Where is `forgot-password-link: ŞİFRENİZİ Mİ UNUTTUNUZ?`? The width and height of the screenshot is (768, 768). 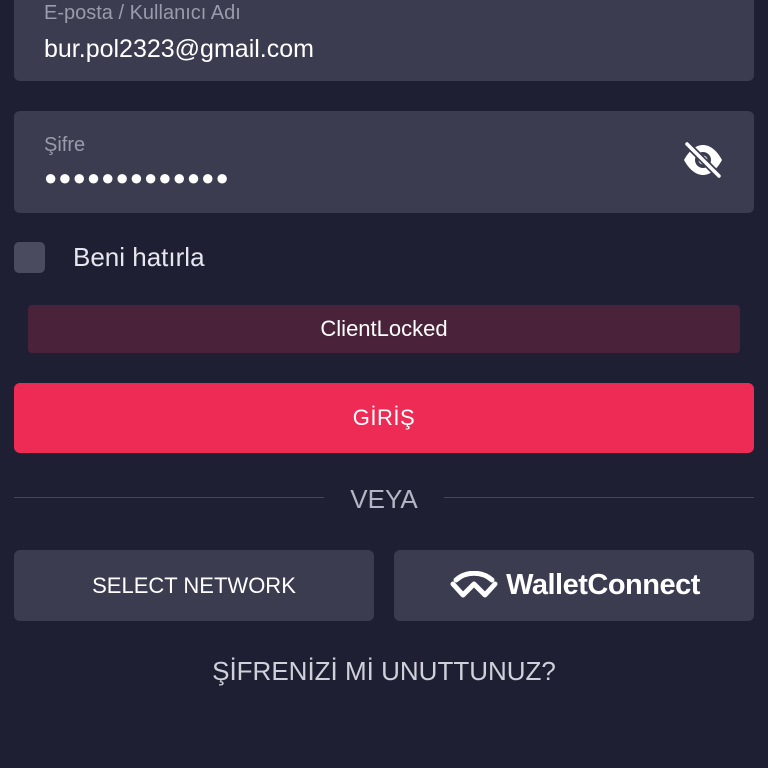 forgot-password-link: ŞİFRENİZİ Mİ UNUTTUNUZ? is located at coordinates (384, 671).